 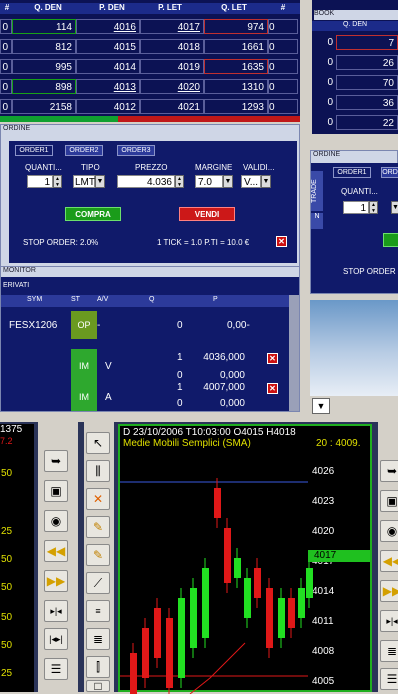 What do you see at coordinates (44, 86) in the screenshot?
I see `book-cell-qden: 898` at bounding box center [44, 86].